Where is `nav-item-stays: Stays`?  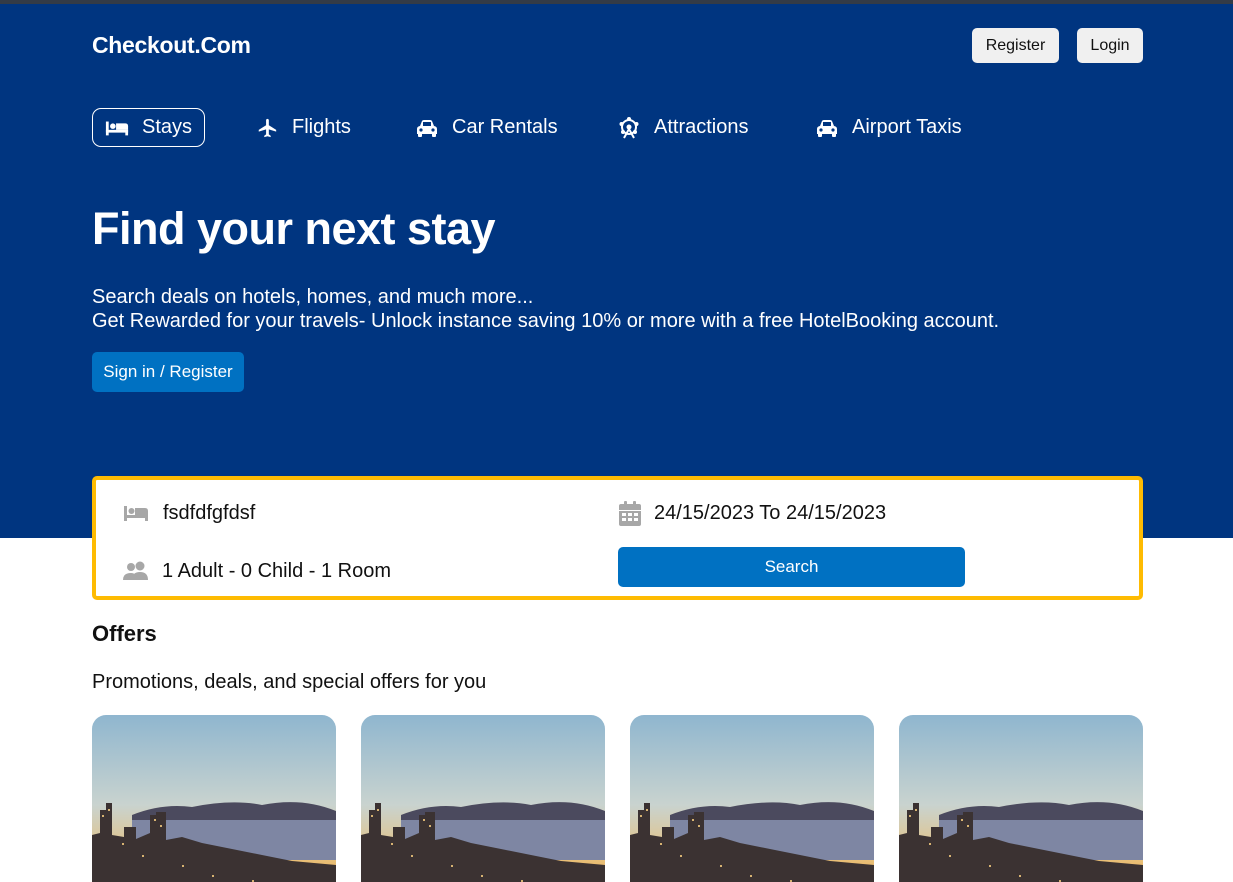
nav-item-stays: Stays is located at coordinates (149, 127).